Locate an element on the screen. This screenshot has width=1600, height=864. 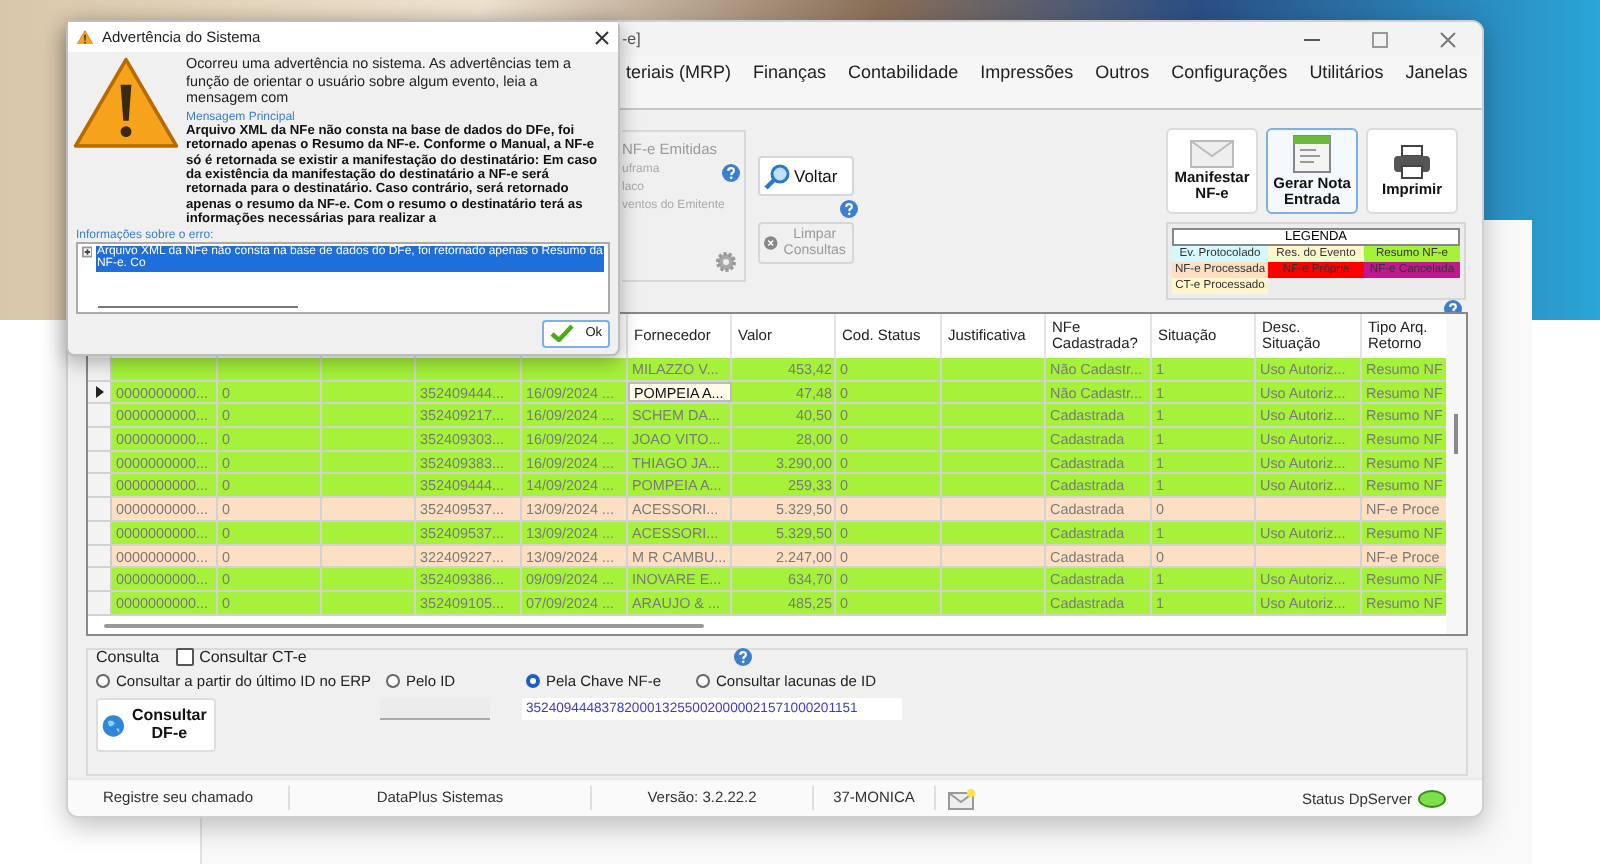
menu-item: Finanças is located at coordinates (790, 72).